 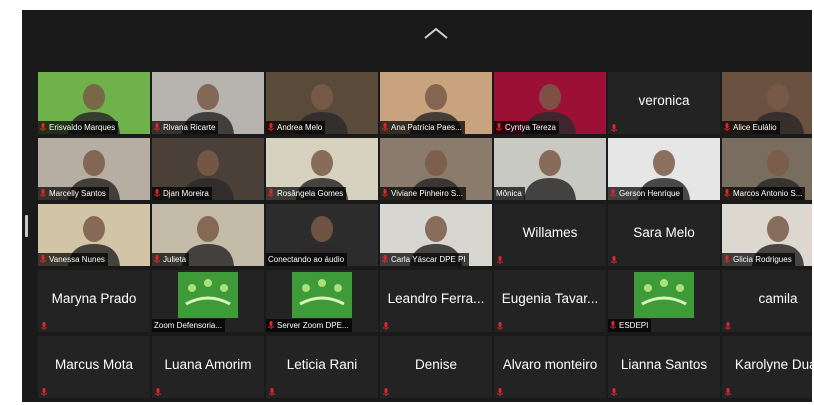 I want to click on participant-tile: Willames, so click(x=550, y=235).